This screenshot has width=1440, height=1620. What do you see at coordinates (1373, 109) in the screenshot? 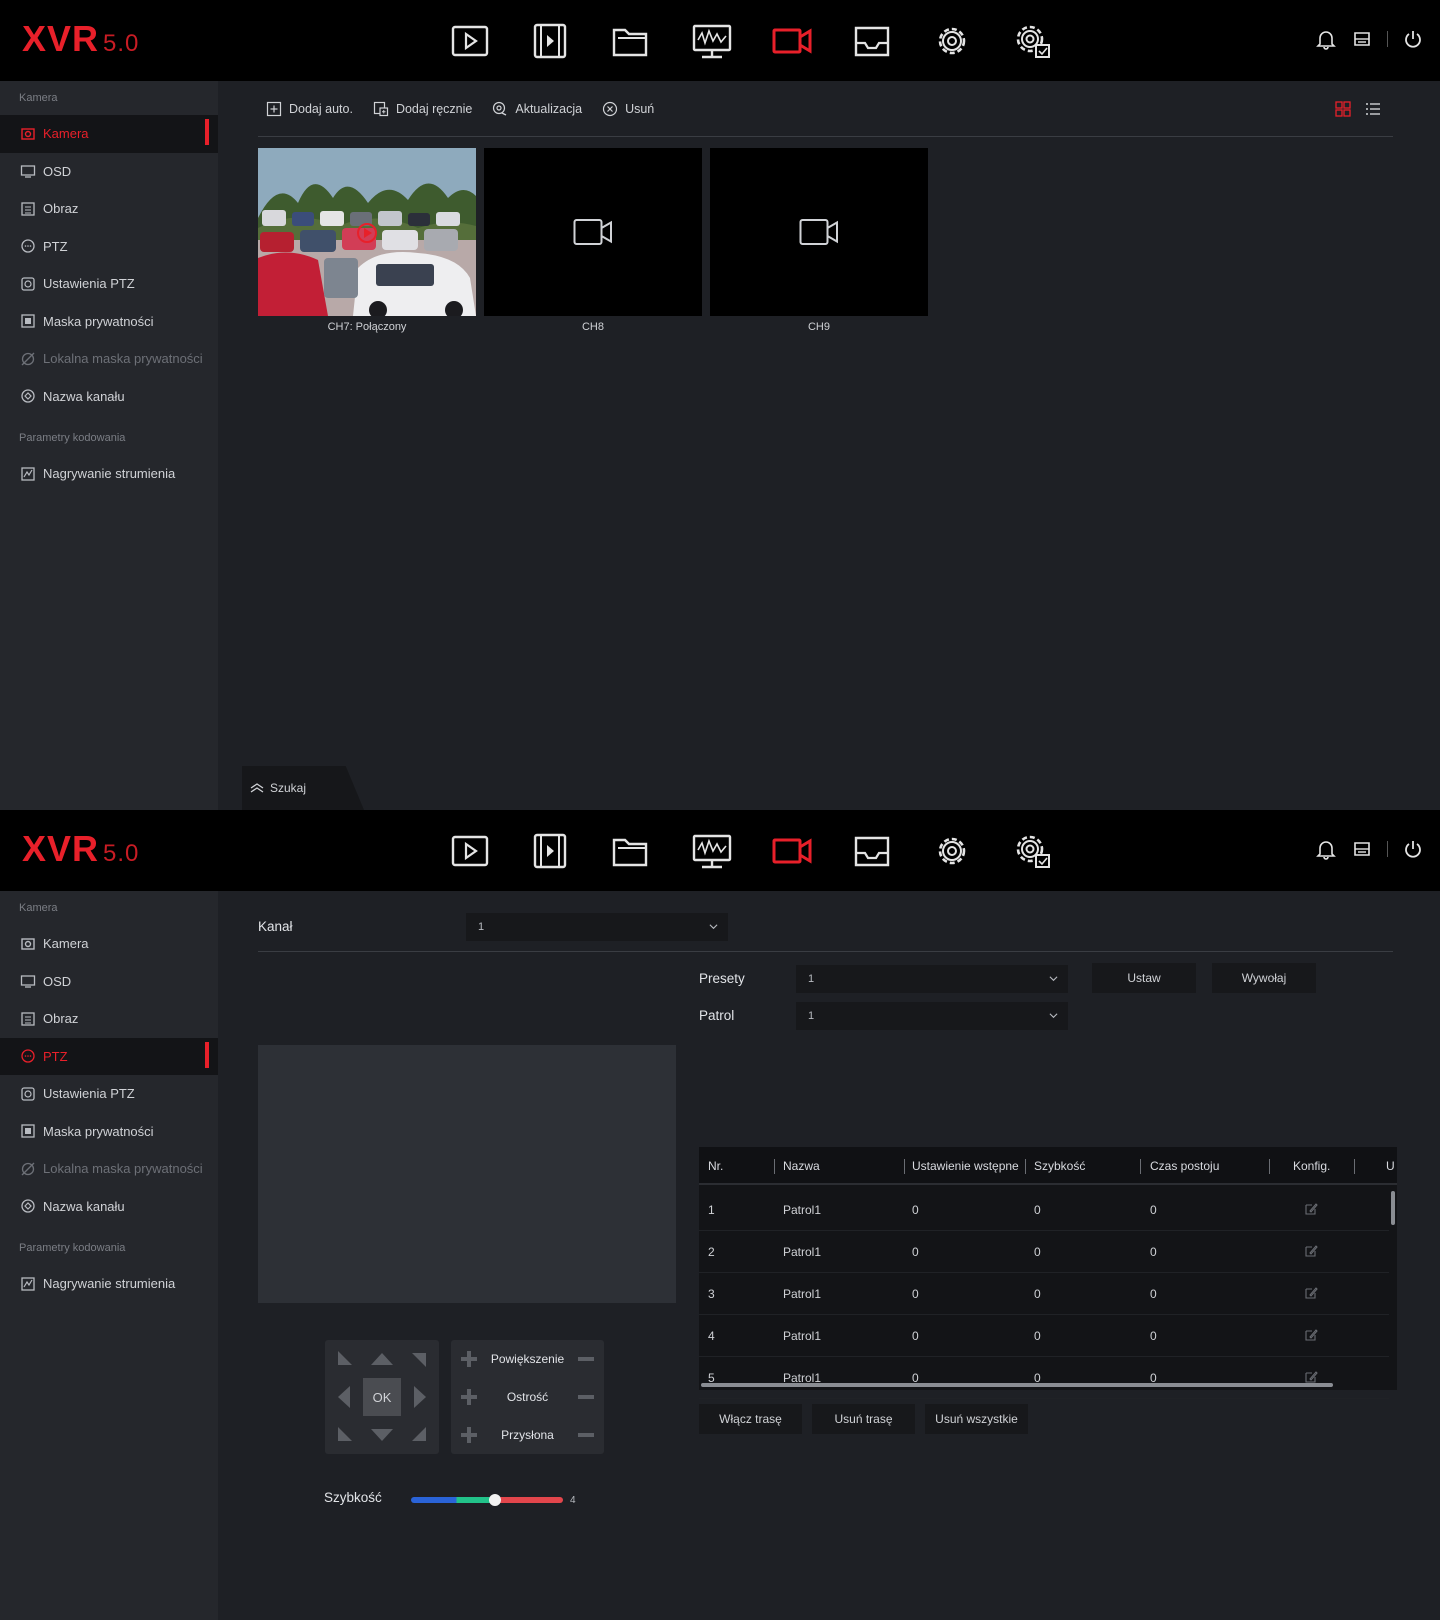
I see `list-view-icon` at bounding box center [1373, 109].